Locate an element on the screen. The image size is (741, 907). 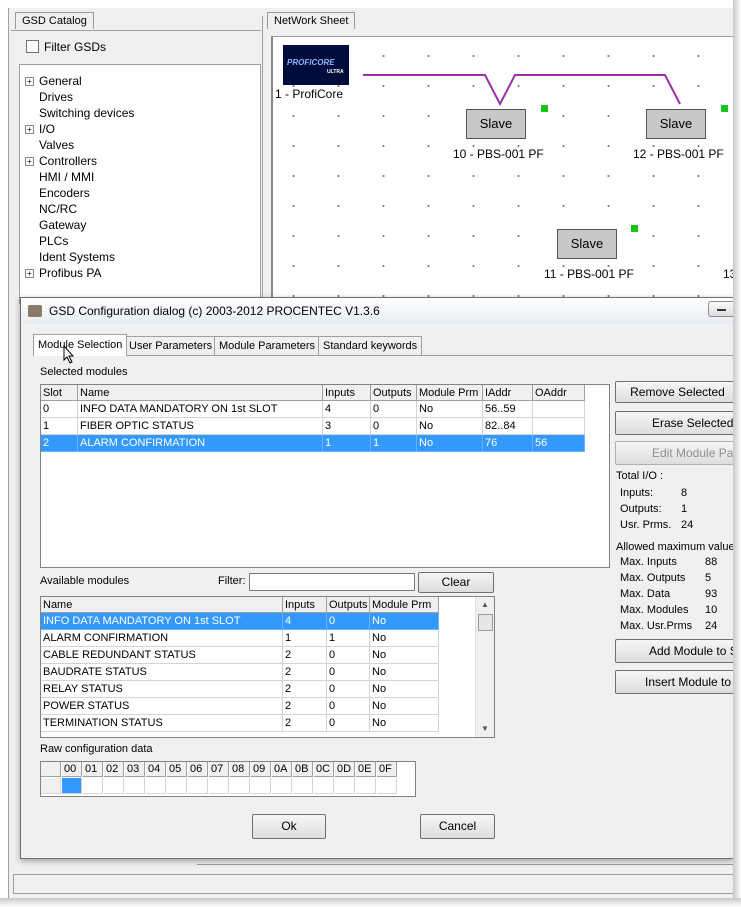
slave-12-box: Slave is located at coordinates (676, 124).